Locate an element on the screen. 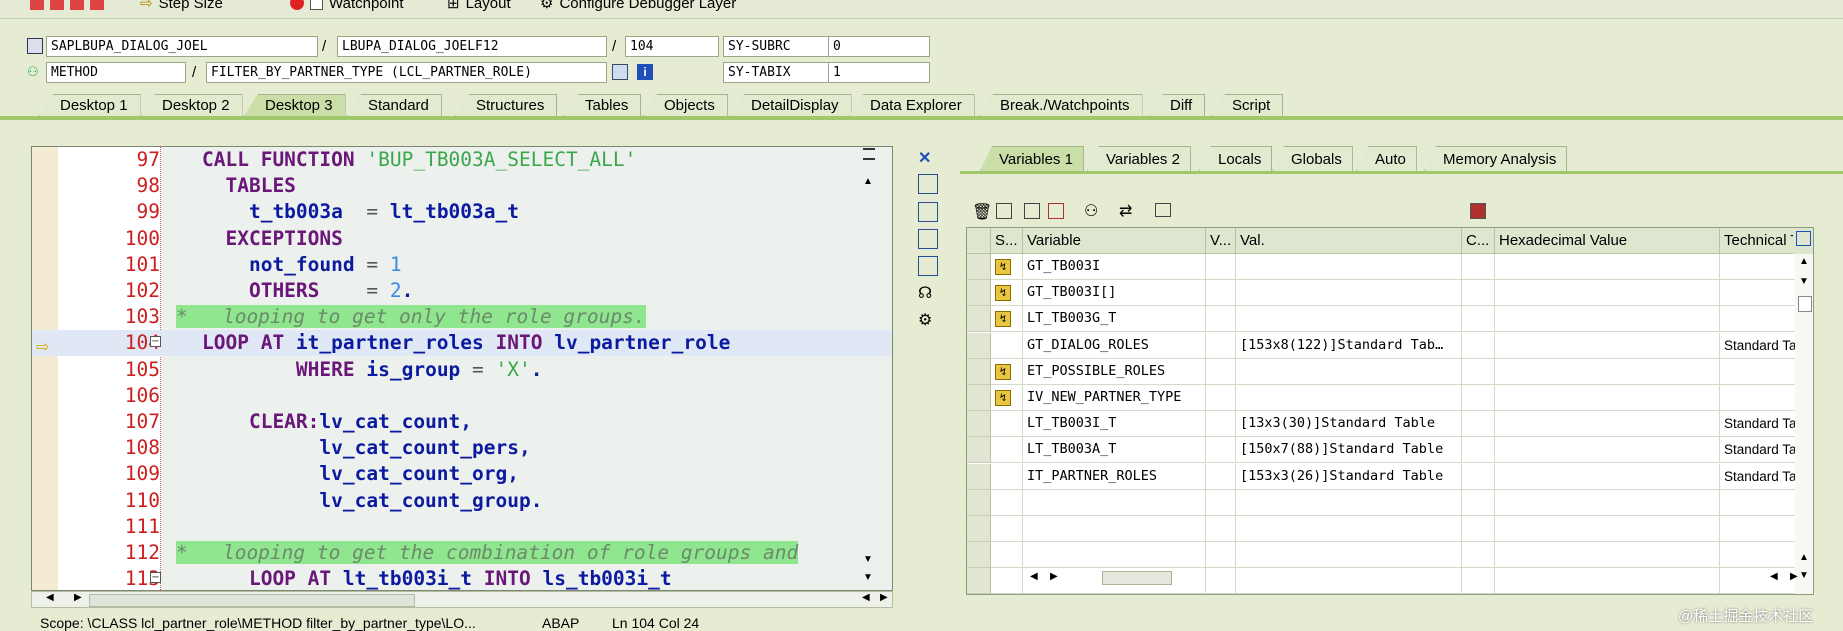 The image size is (1843, 631). folder-icon is located at coordinates (1163, 210).